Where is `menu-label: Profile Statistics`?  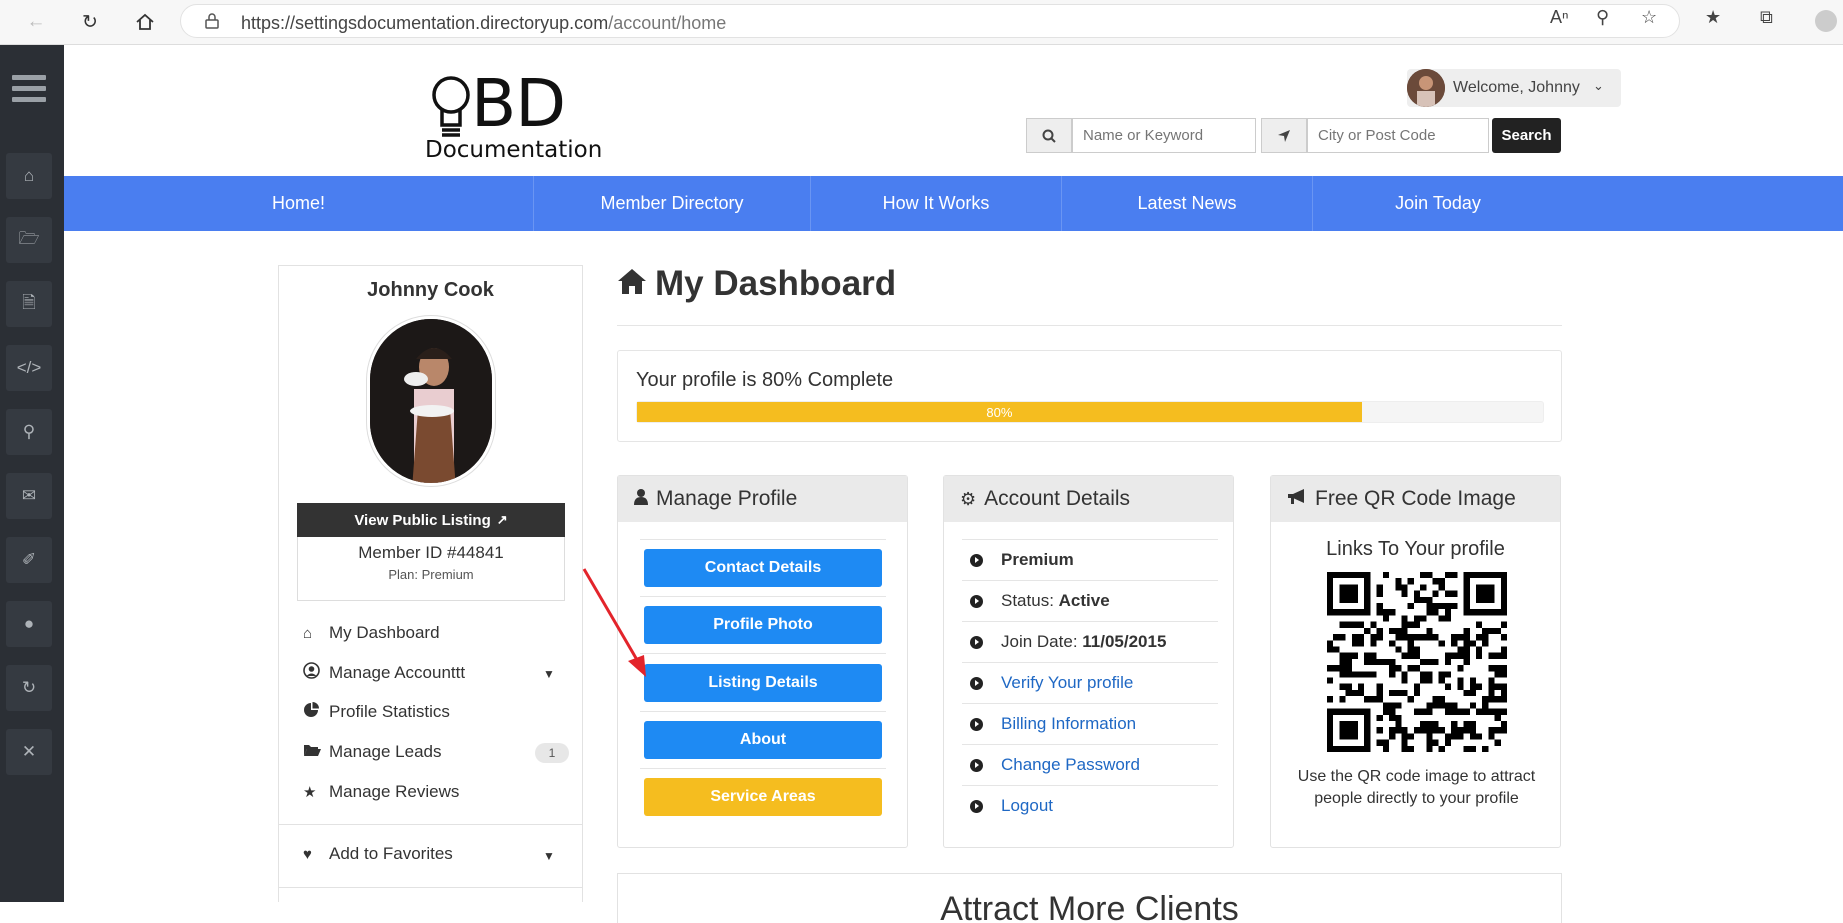
menu-label: Profile Statistics is located at coordinates (389, 711).